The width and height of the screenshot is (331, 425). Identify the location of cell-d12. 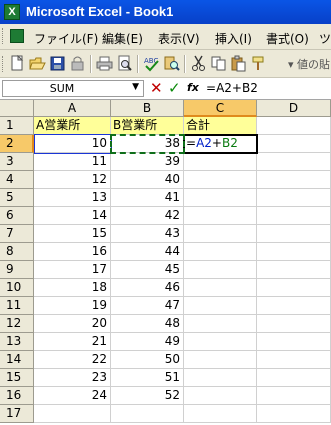
(294, 324).